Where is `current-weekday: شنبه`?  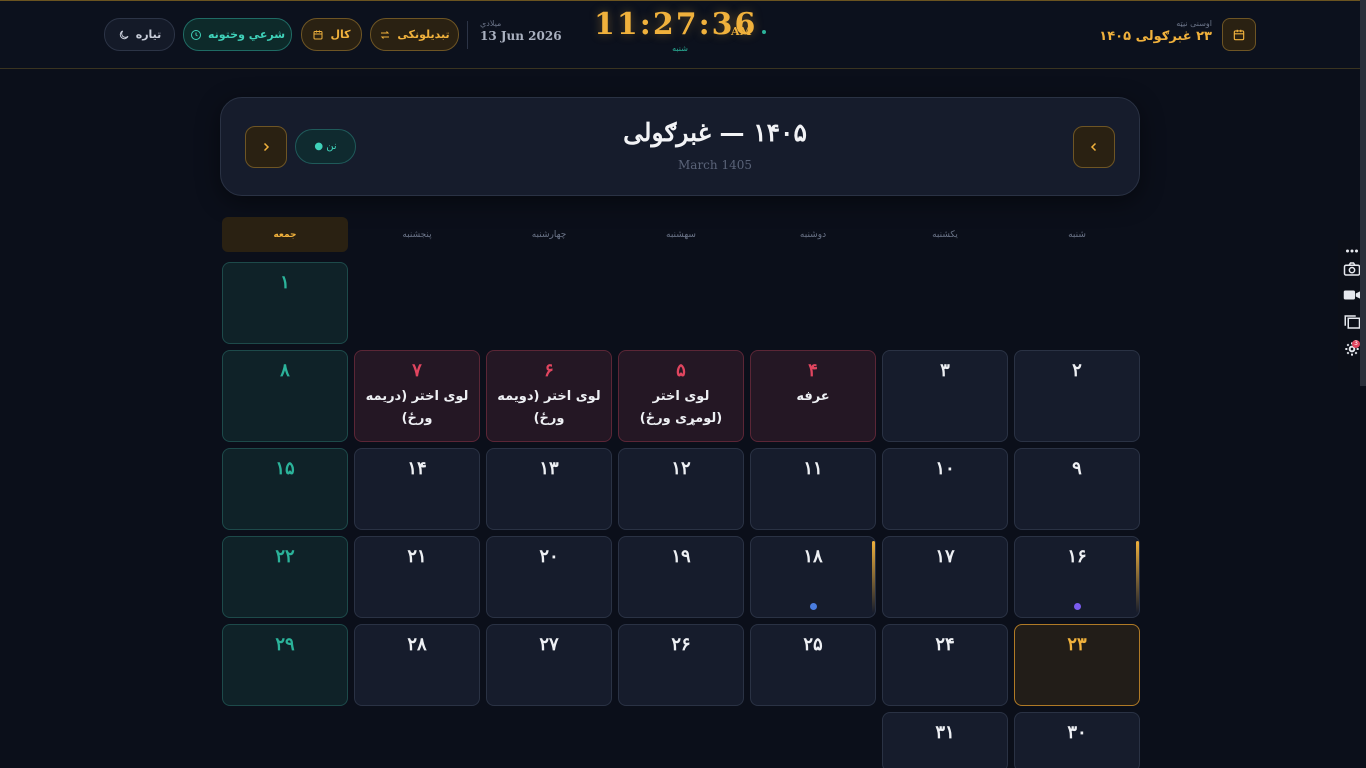
current-weekday: شنبه is located at coordinates (680, 48).